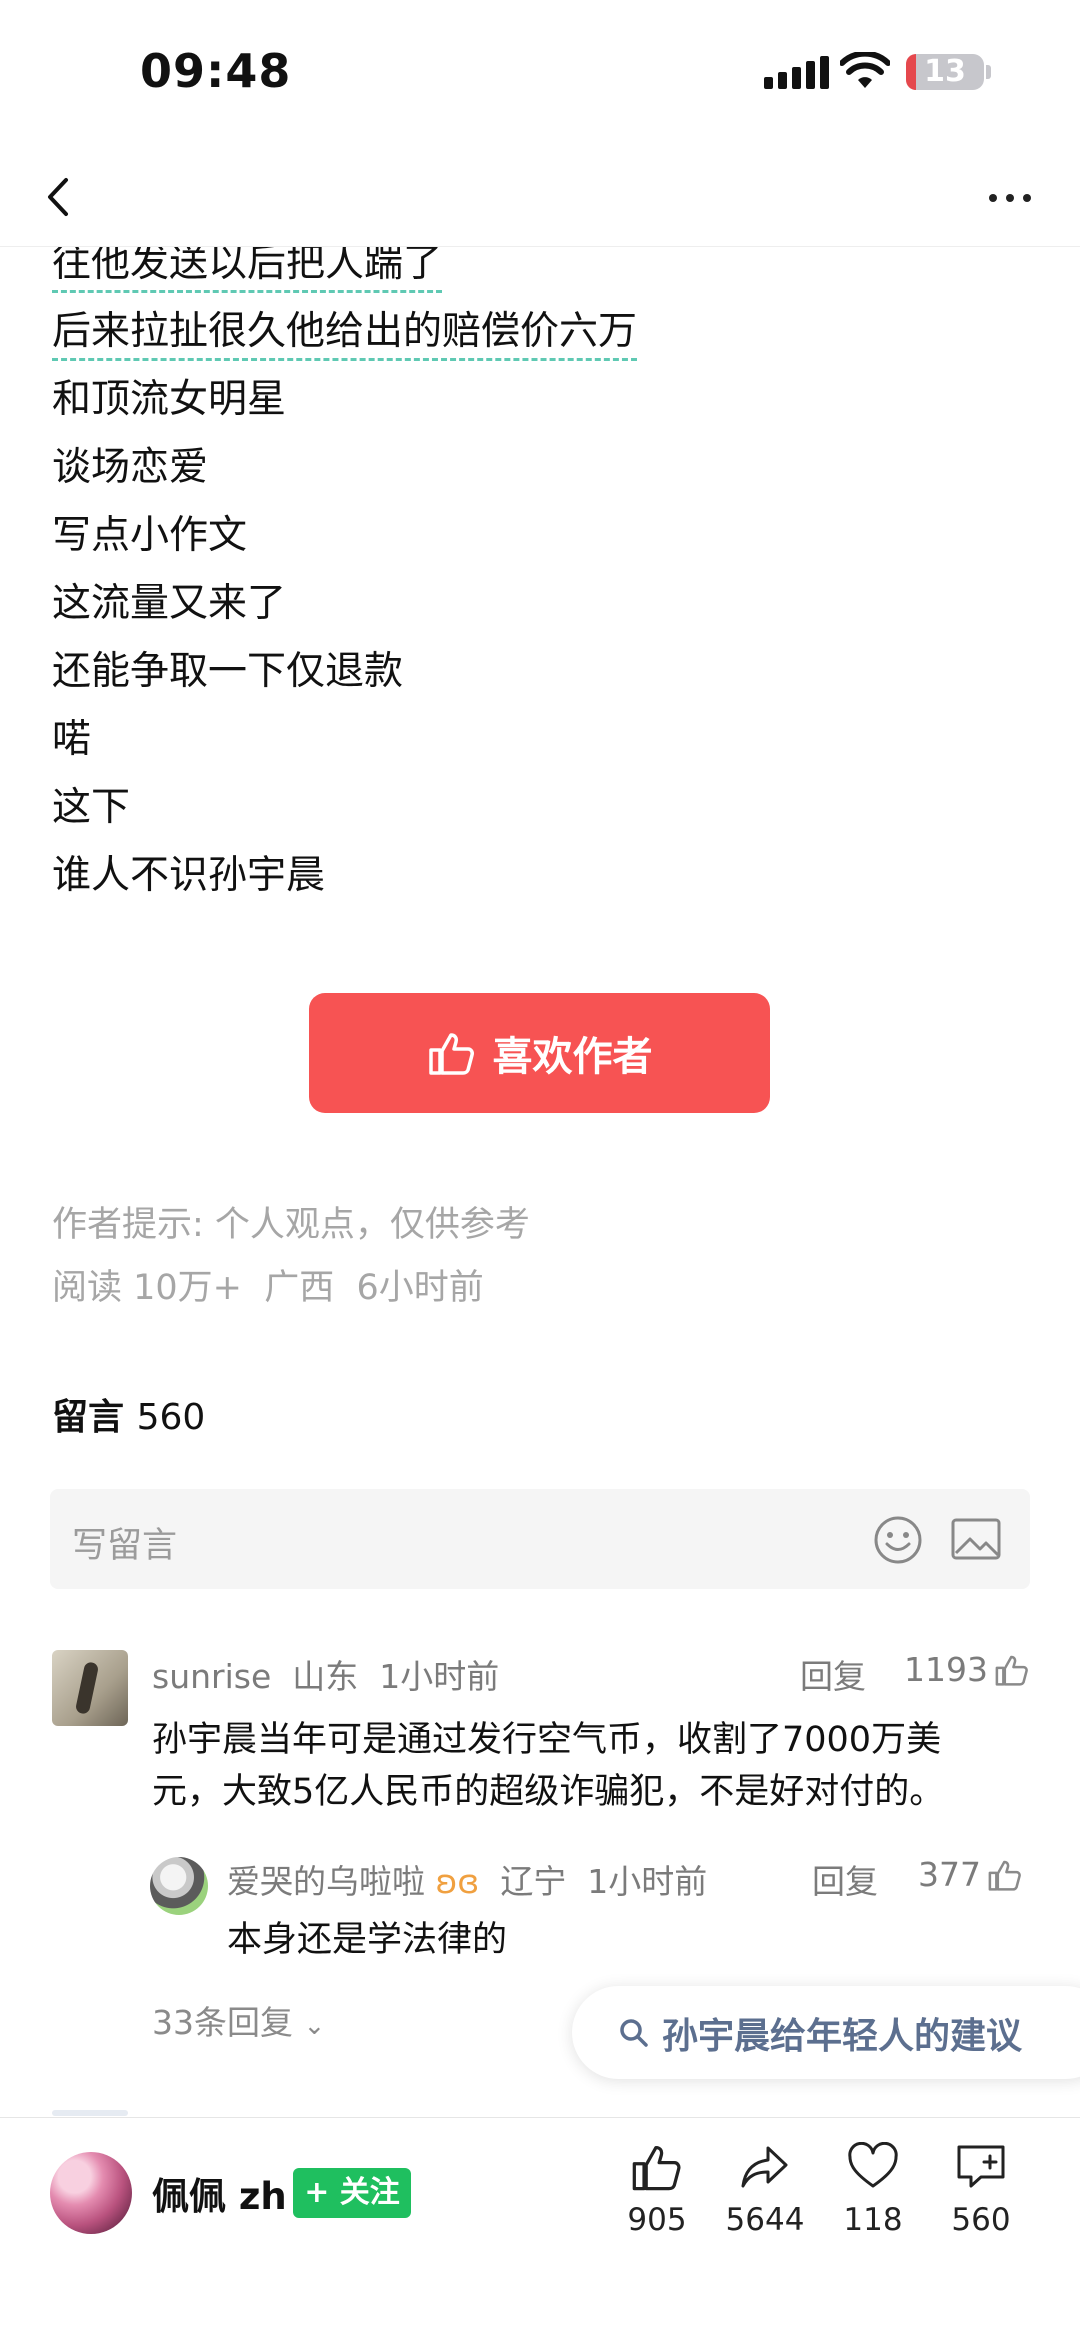 This screenshot has width=1080, height=2341. What do you see at coordinates (90, 2113) in the screenshot?
I see `next-comment-peek` at bounding box center [90, 2113].